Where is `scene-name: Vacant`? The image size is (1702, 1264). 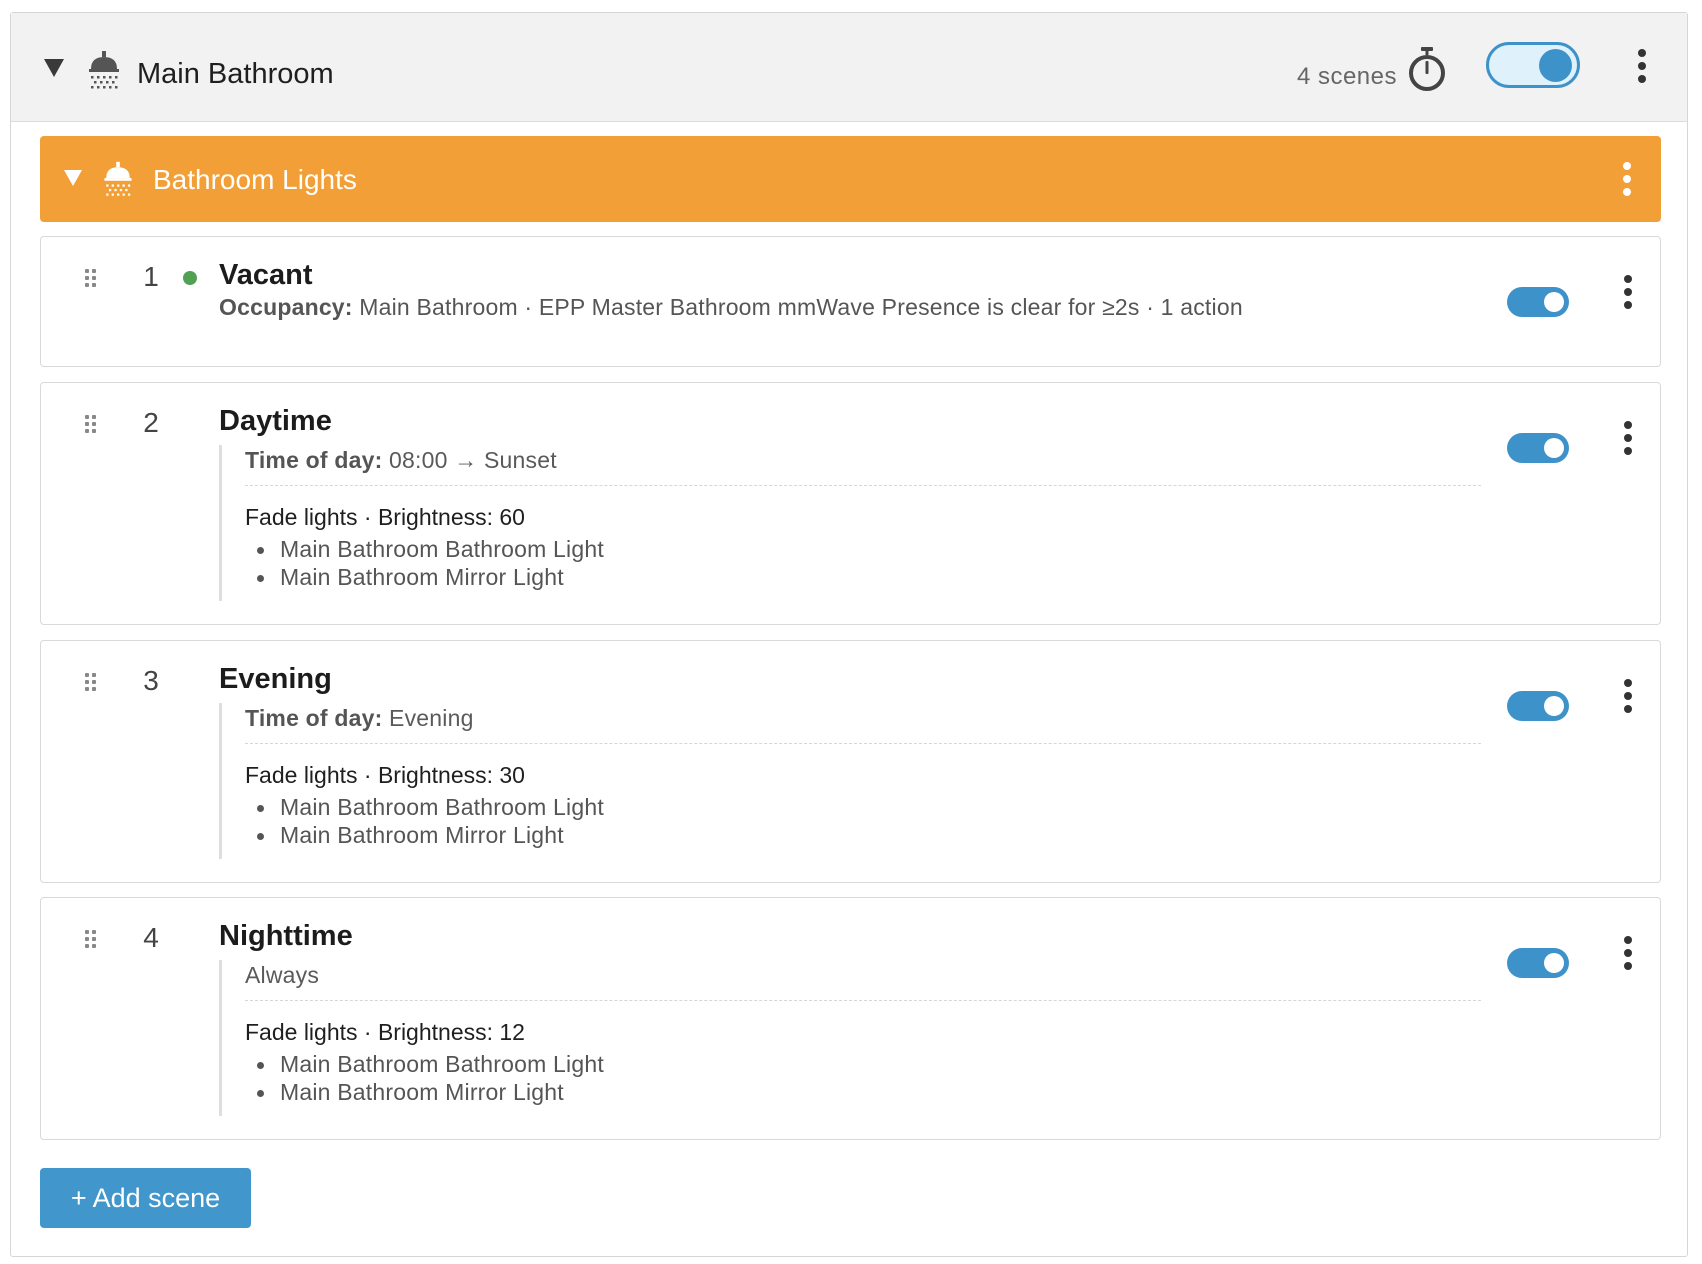
scene-name: Vacant is located at coordinates (266, 275).